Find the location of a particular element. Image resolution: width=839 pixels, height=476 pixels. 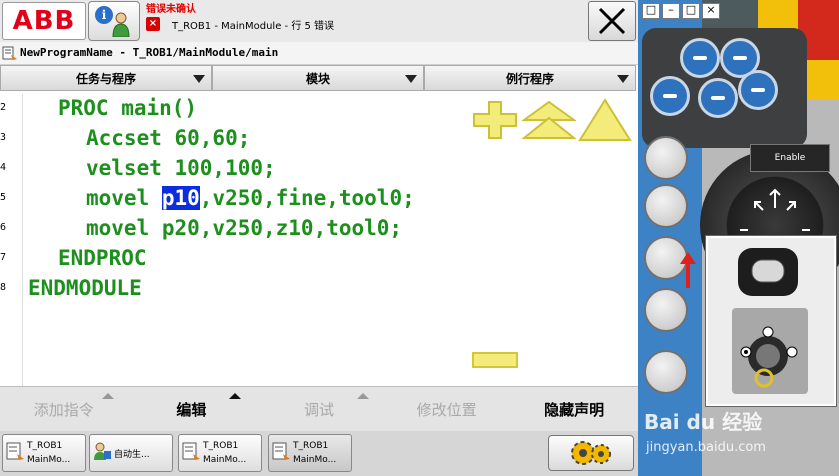

maximize-window-icon: □ is located at coordinates (691, 11).